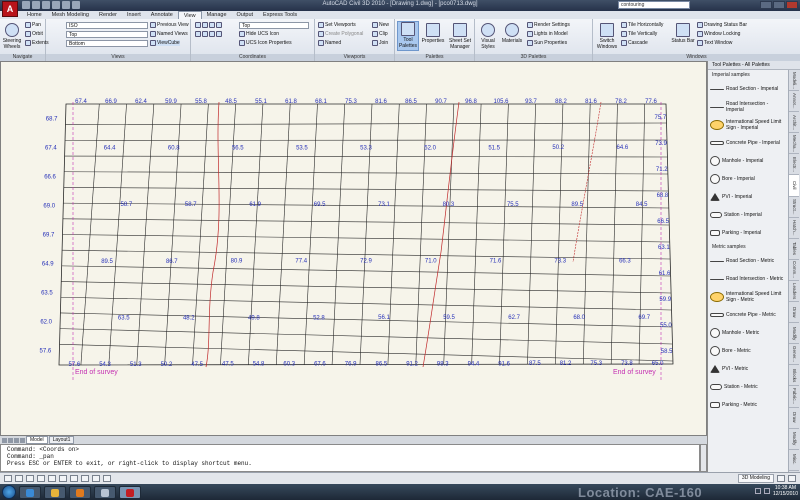  What do you see at coordinates (792, 478) in the screenshot?
I see `clean-screen-icon` at bounding box center [792, 478].